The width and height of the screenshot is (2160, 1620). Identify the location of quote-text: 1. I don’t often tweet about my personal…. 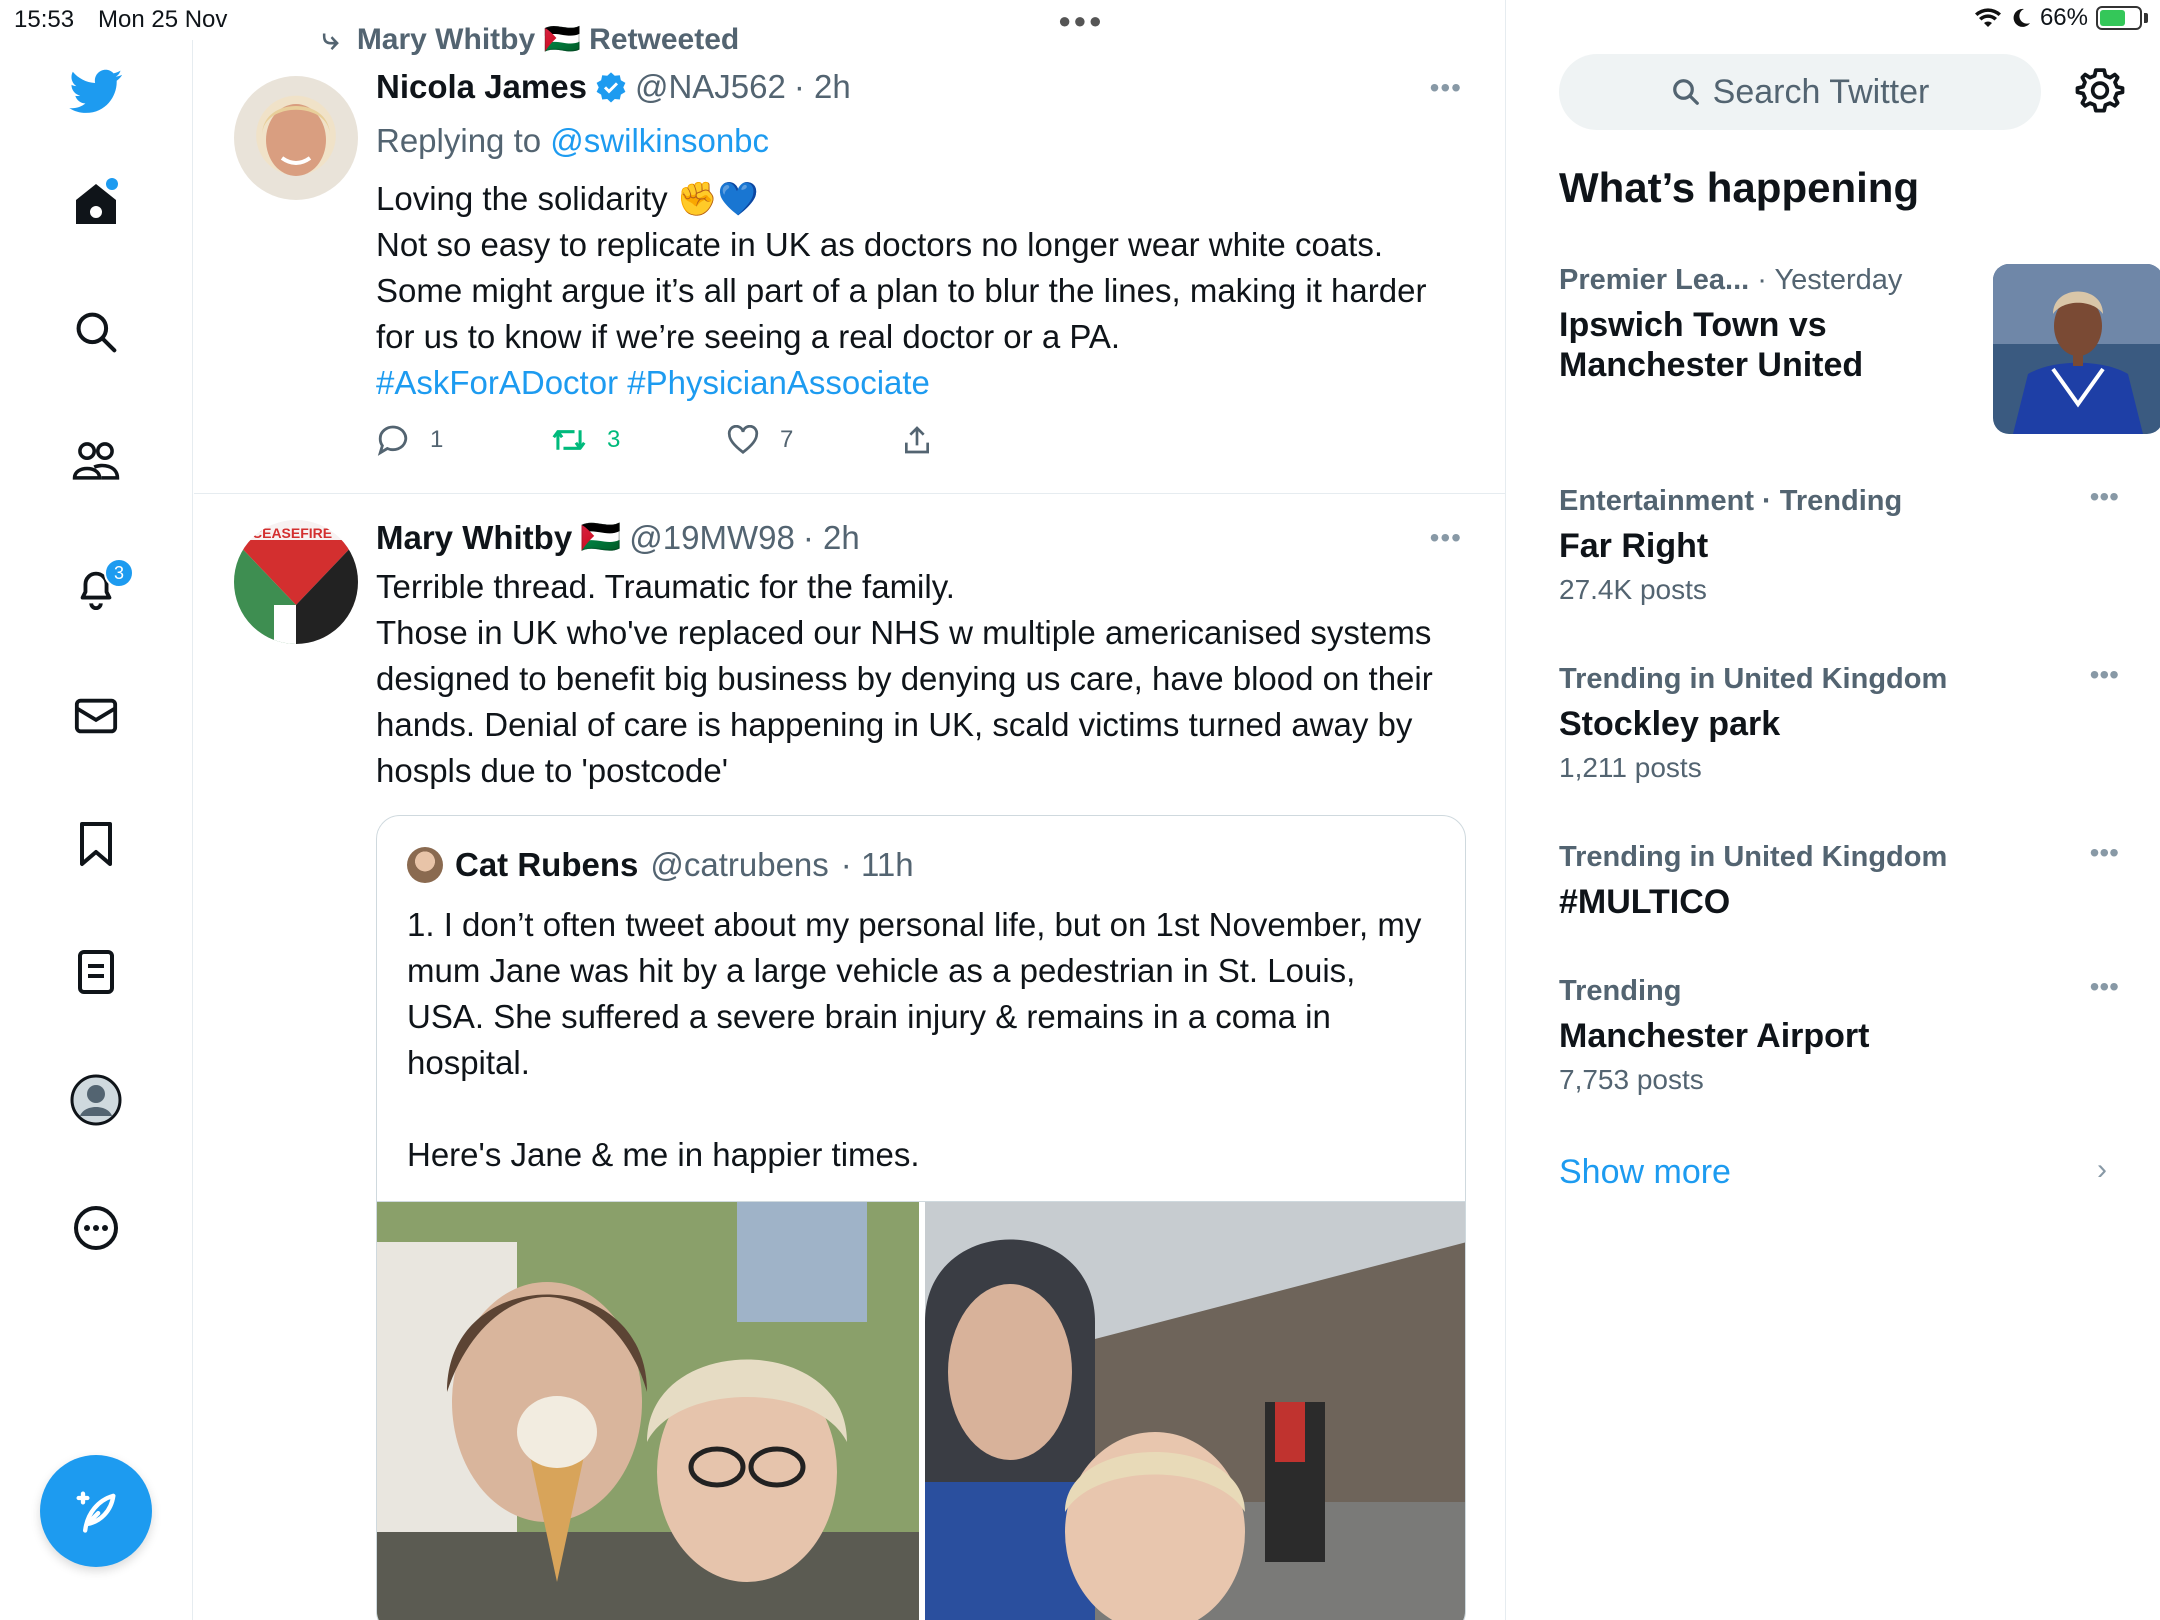
(922, 1040).